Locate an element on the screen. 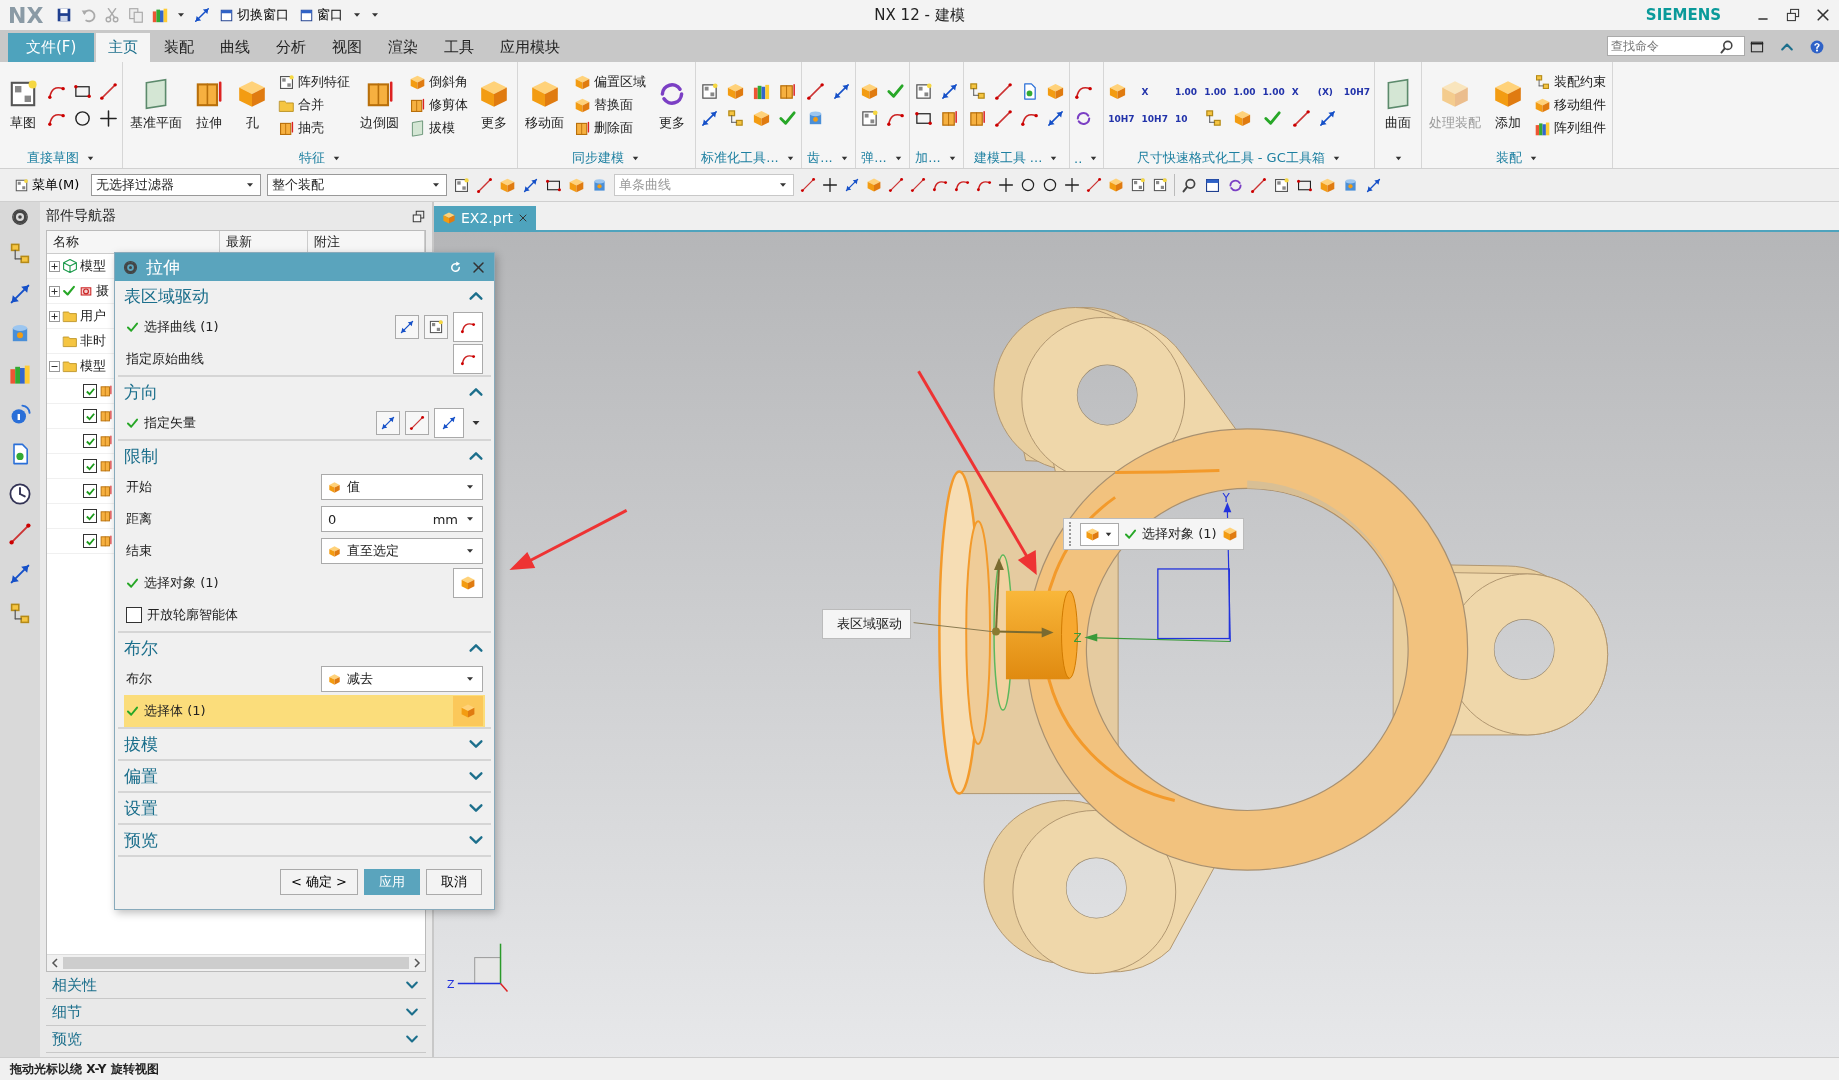 The image size is (1839, 1080). ribbon-button: 偏置区域 is located at coordinates (610, 82).